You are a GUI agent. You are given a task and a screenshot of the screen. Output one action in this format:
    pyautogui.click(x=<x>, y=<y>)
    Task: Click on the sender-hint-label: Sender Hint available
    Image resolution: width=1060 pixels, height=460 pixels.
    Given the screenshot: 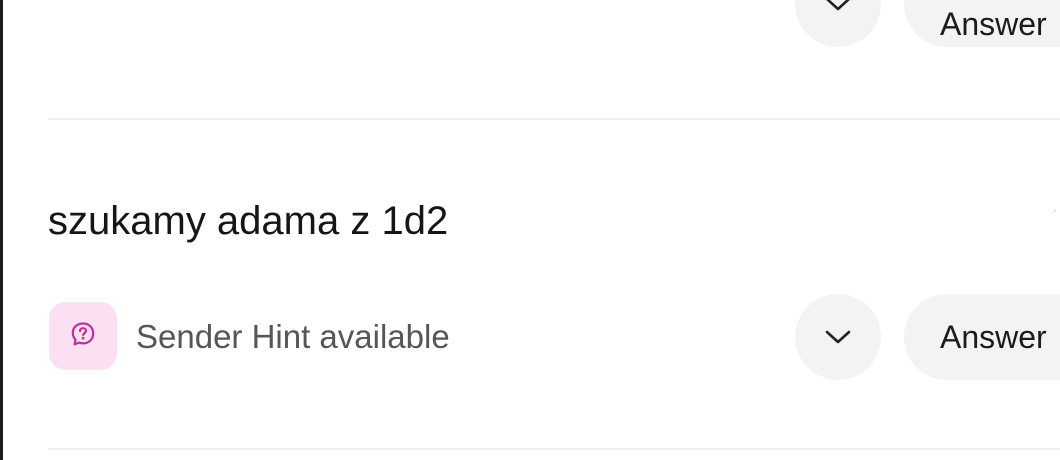 What is the action you would take?
    pyautogui.click(x=293, y=336)
    